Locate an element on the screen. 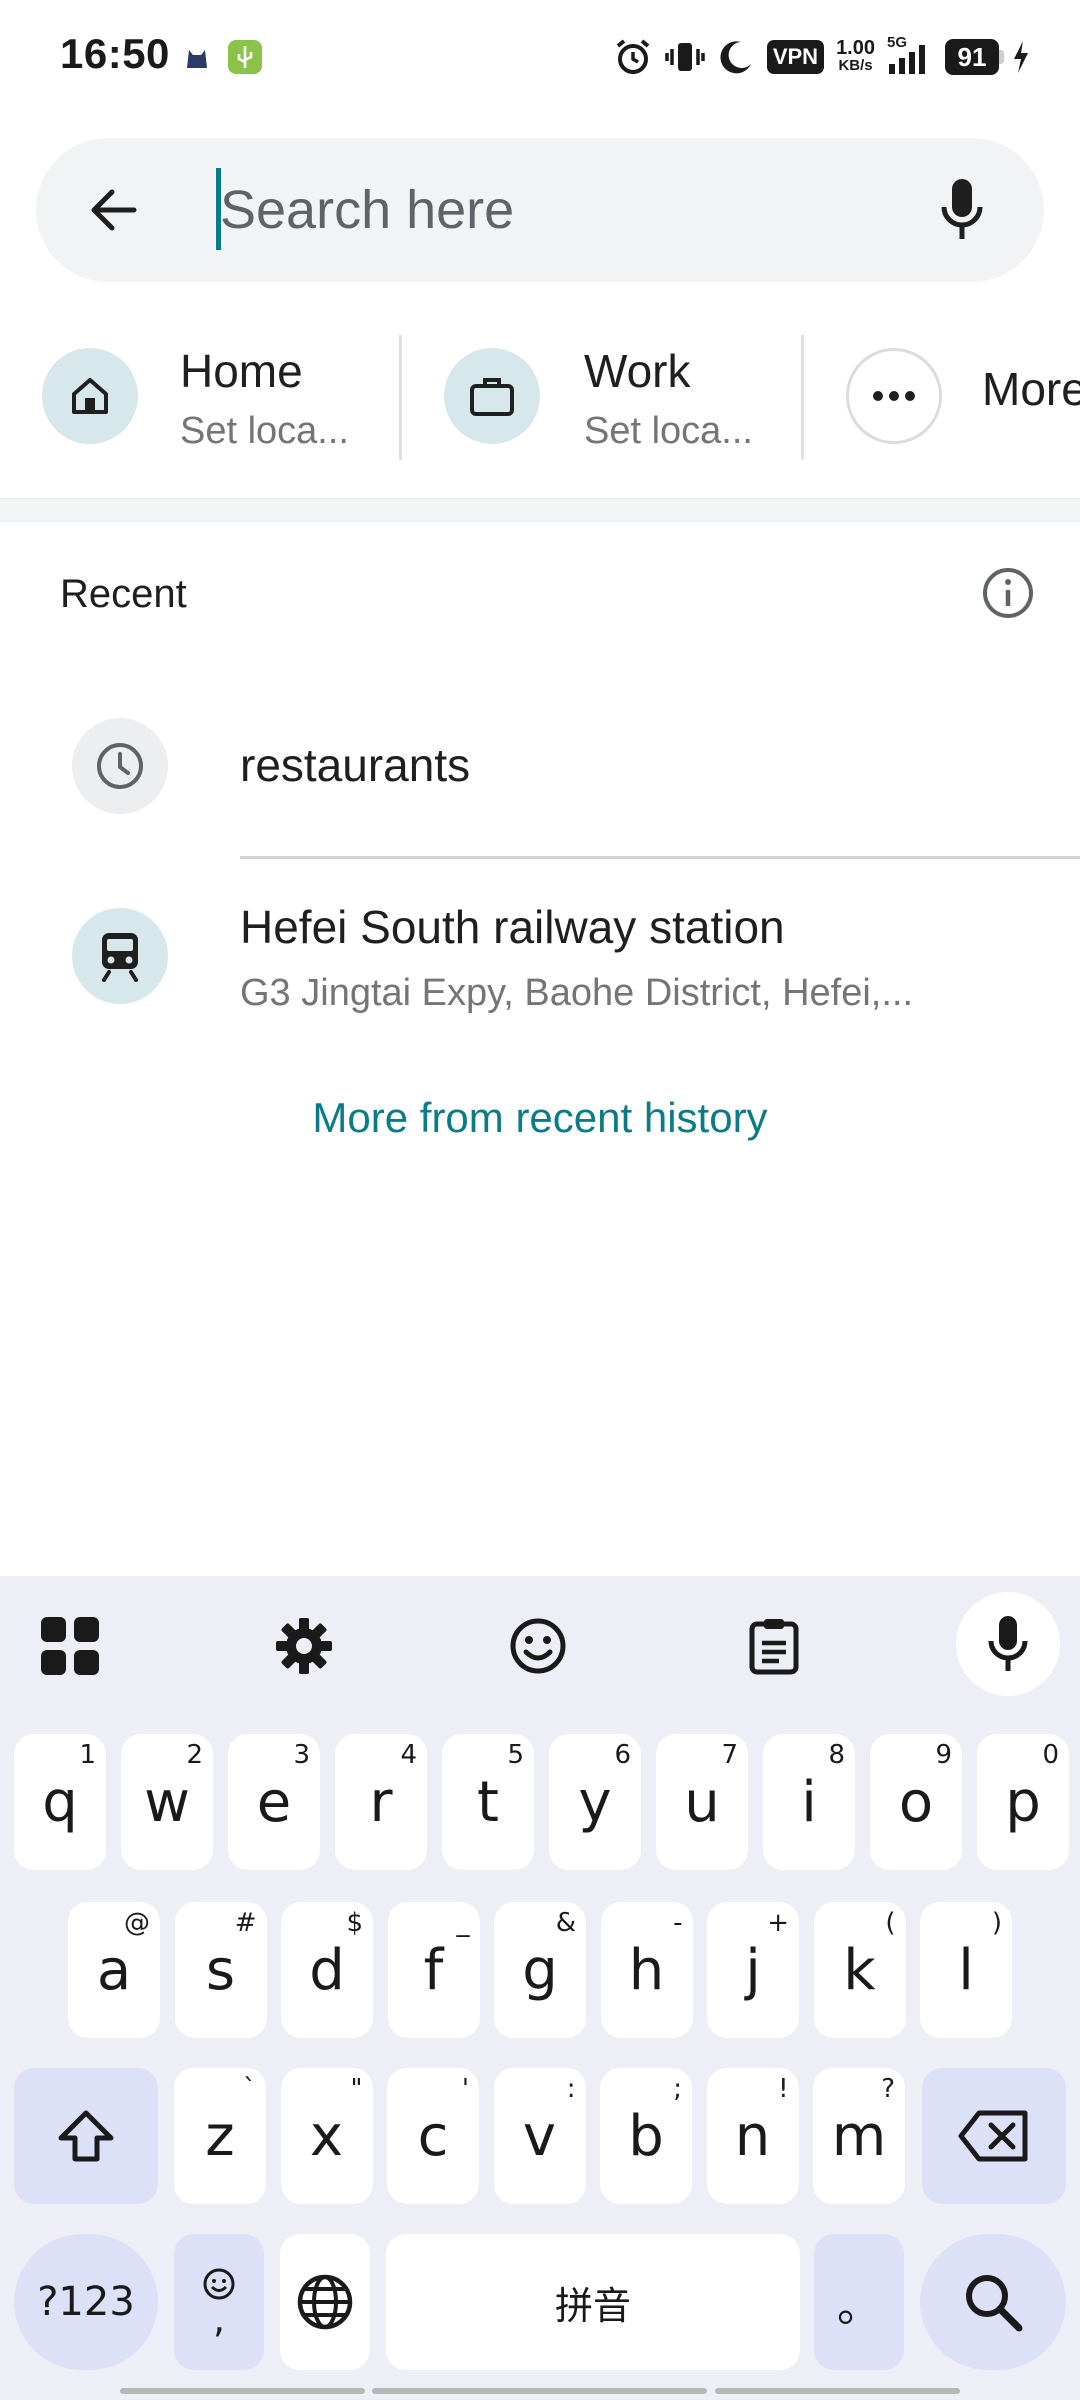  backspace-icon is located at coordinates (993, 2136).